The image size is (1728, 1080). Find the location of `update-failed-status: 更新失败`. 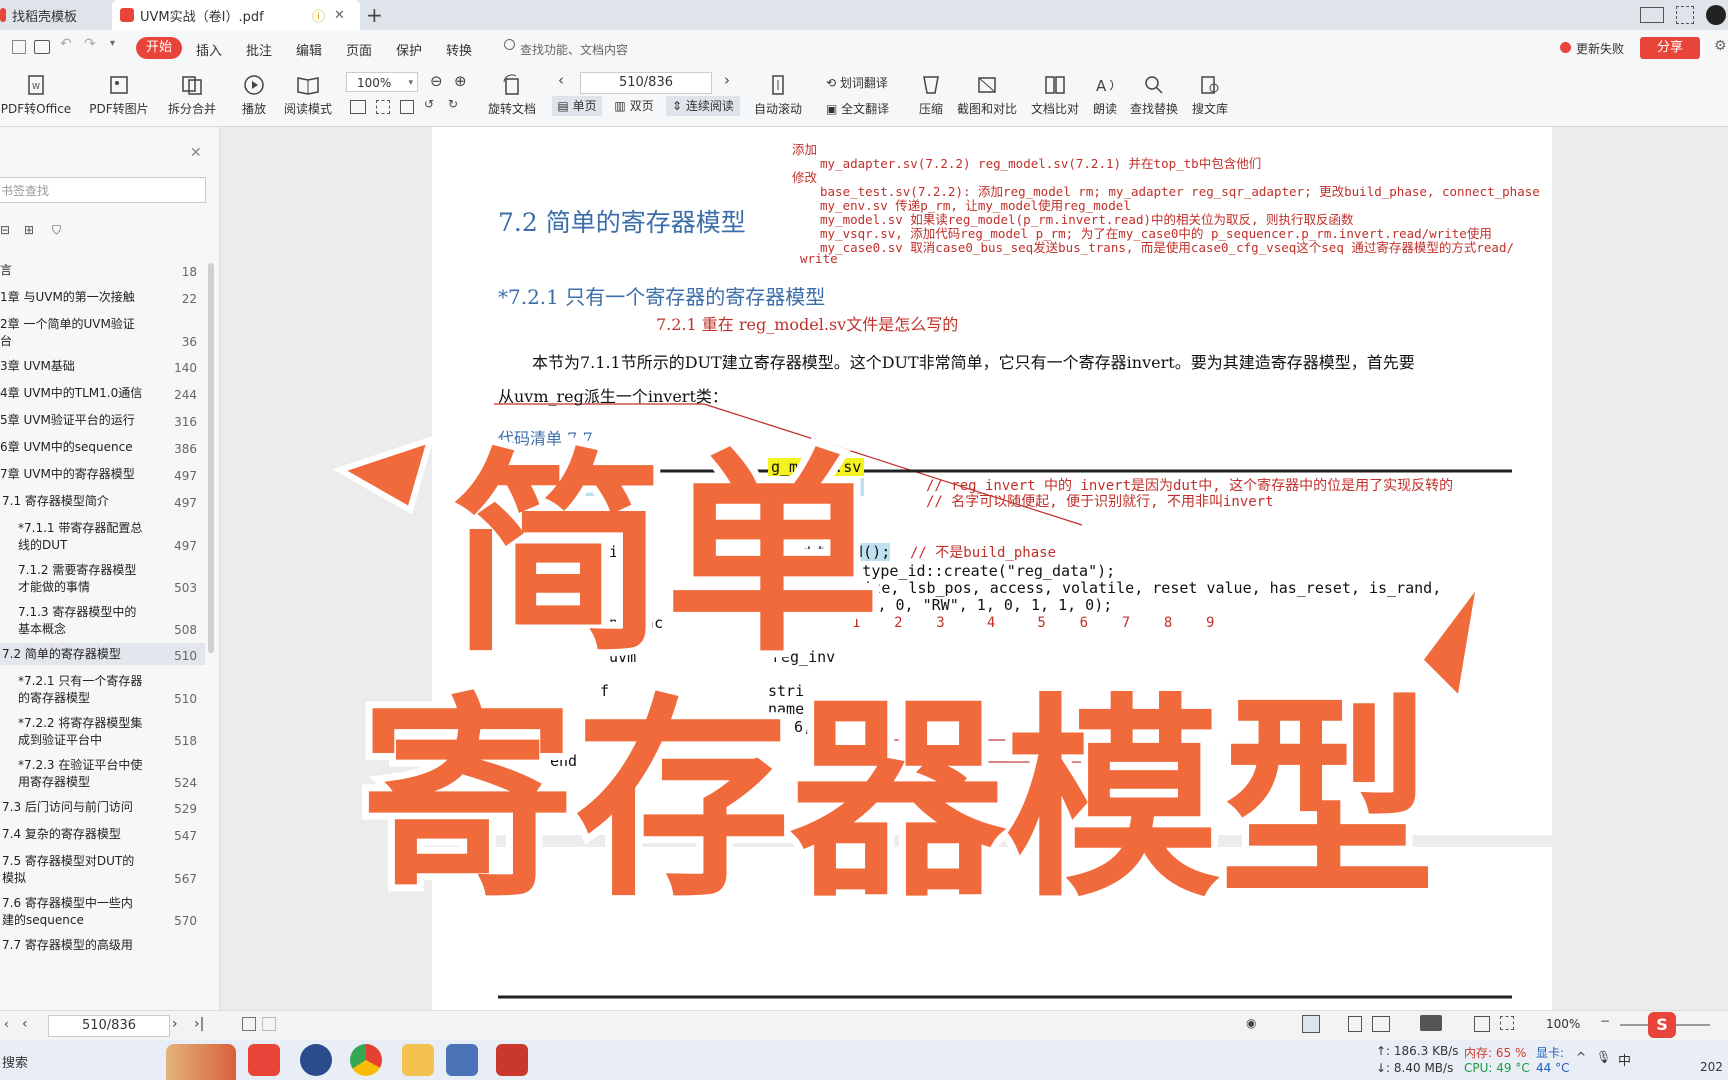

update-failed-status: 更新失败 is located at coordinates (1600, 48).